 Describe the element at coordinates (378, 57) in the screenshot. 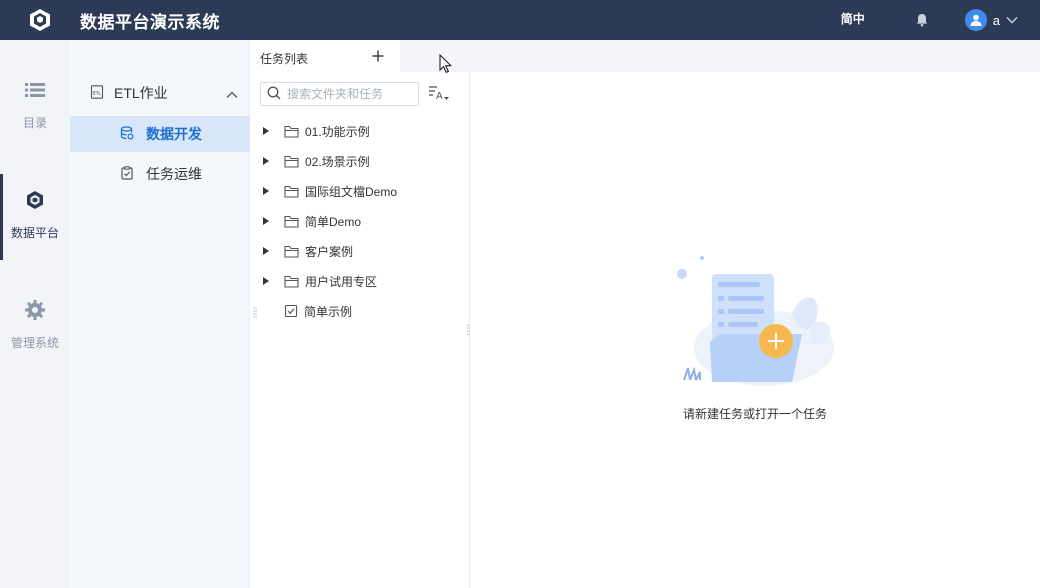

I see `add-task-button` at that location.